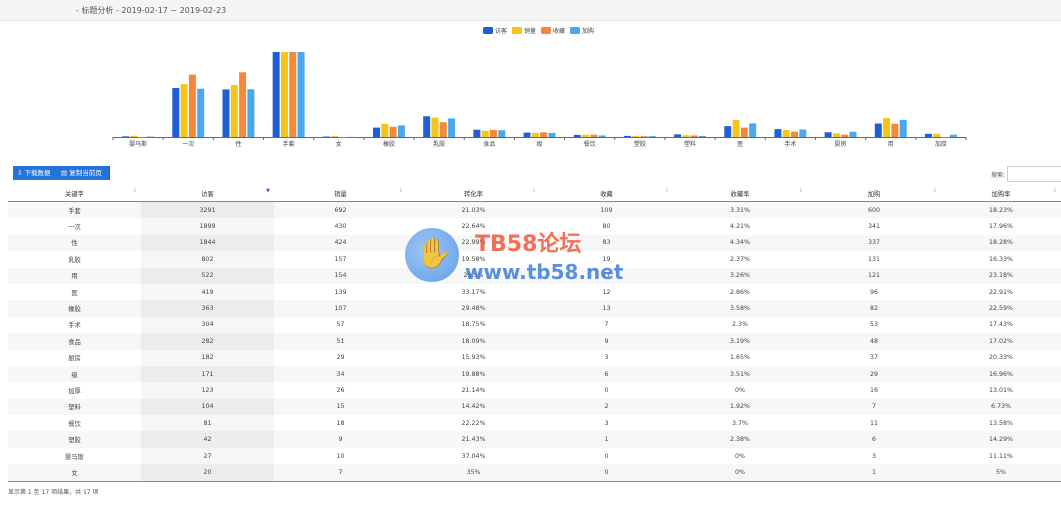 This screenshot has height=508, width=1061. I want to click on x-tick-label: 厨房, so click(841, 144).